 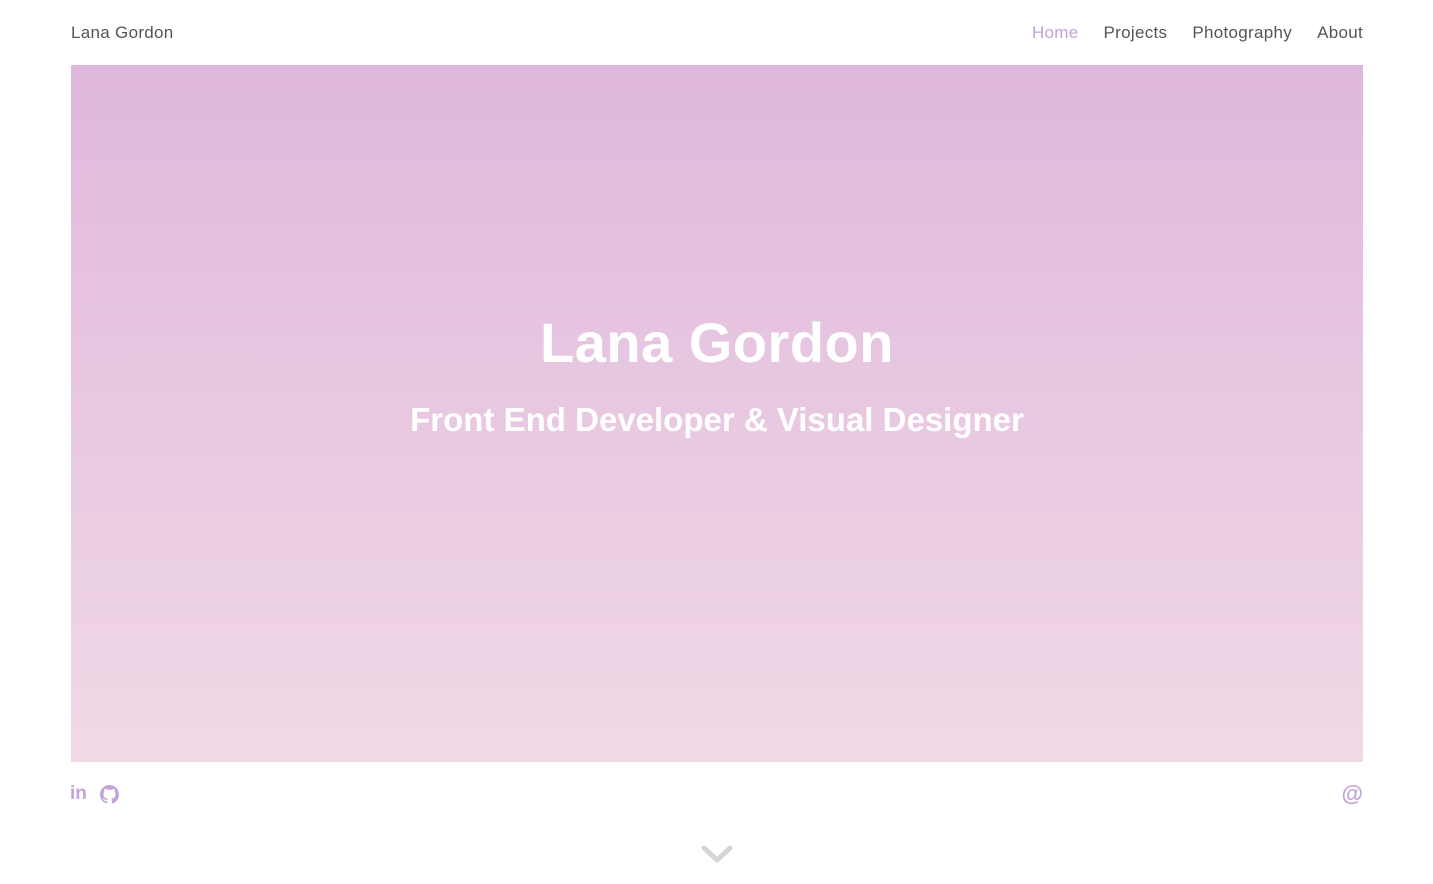 I want to click on hero-title: Lana Gordon, so click(x=717, y=342).